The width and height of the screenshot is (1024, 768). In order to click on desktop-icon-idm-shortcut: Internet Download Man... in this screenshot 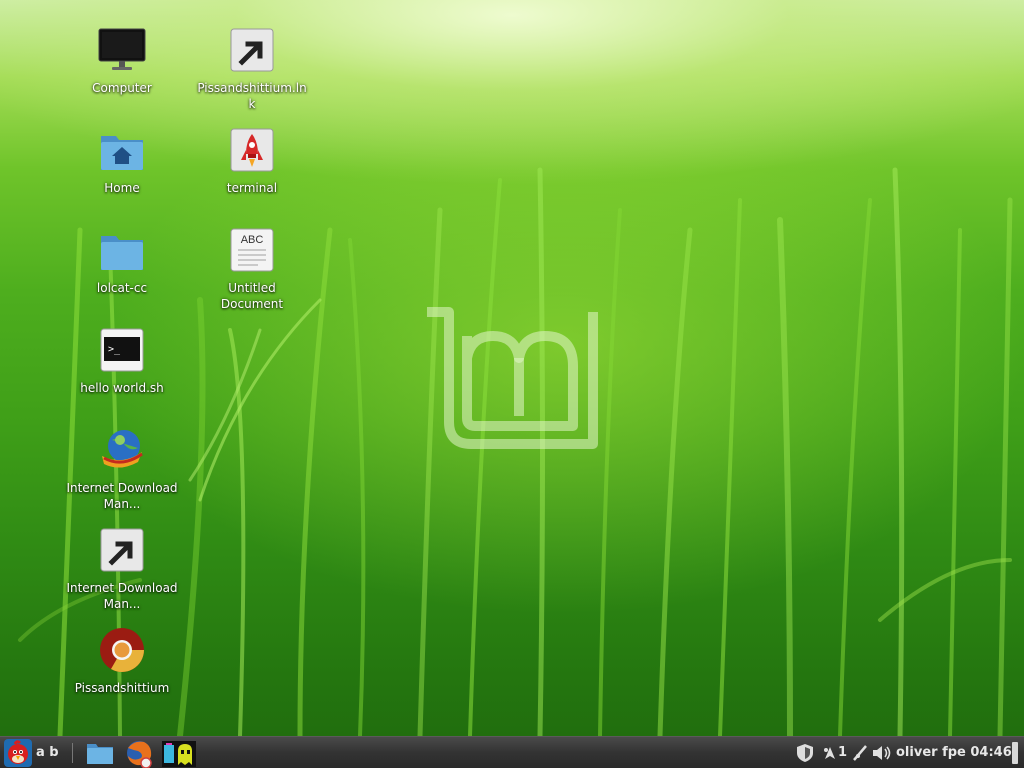, I will do `click(122, 569)`.